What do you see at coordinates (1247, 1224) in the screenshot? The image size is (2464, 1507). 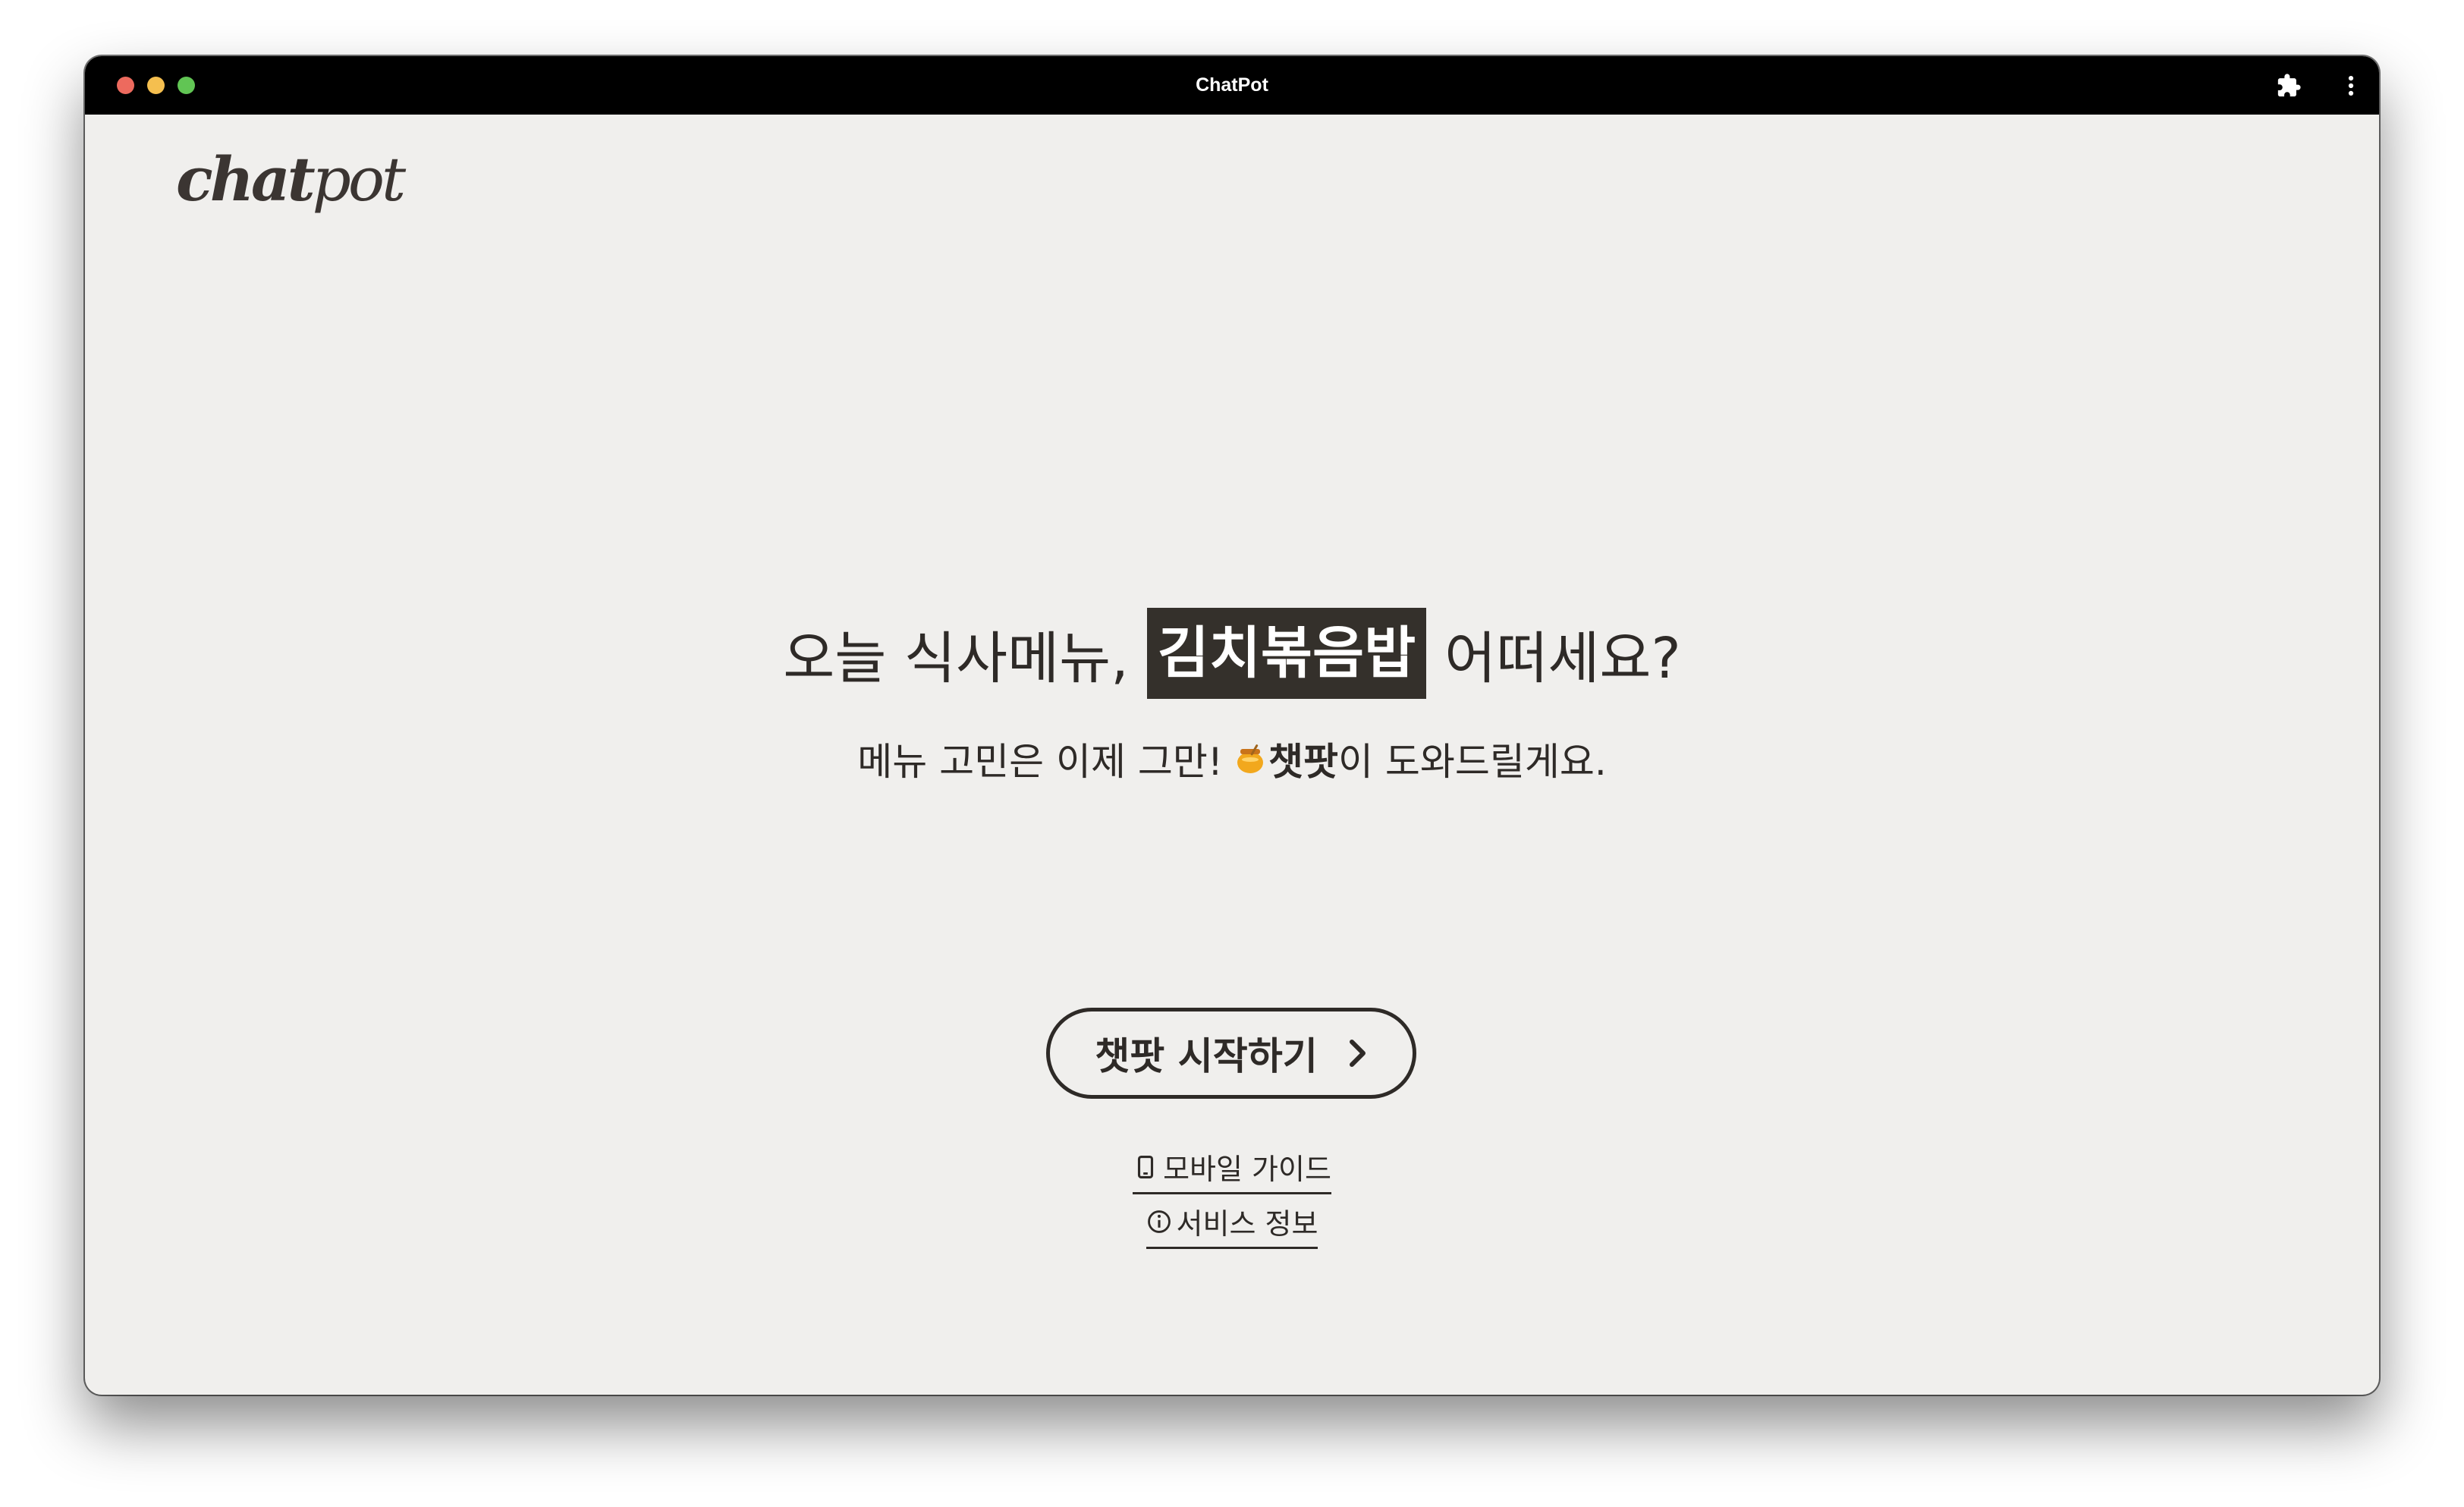 I see `service-info-label: 서비스 정보` at bounding box center [1247, 1224].